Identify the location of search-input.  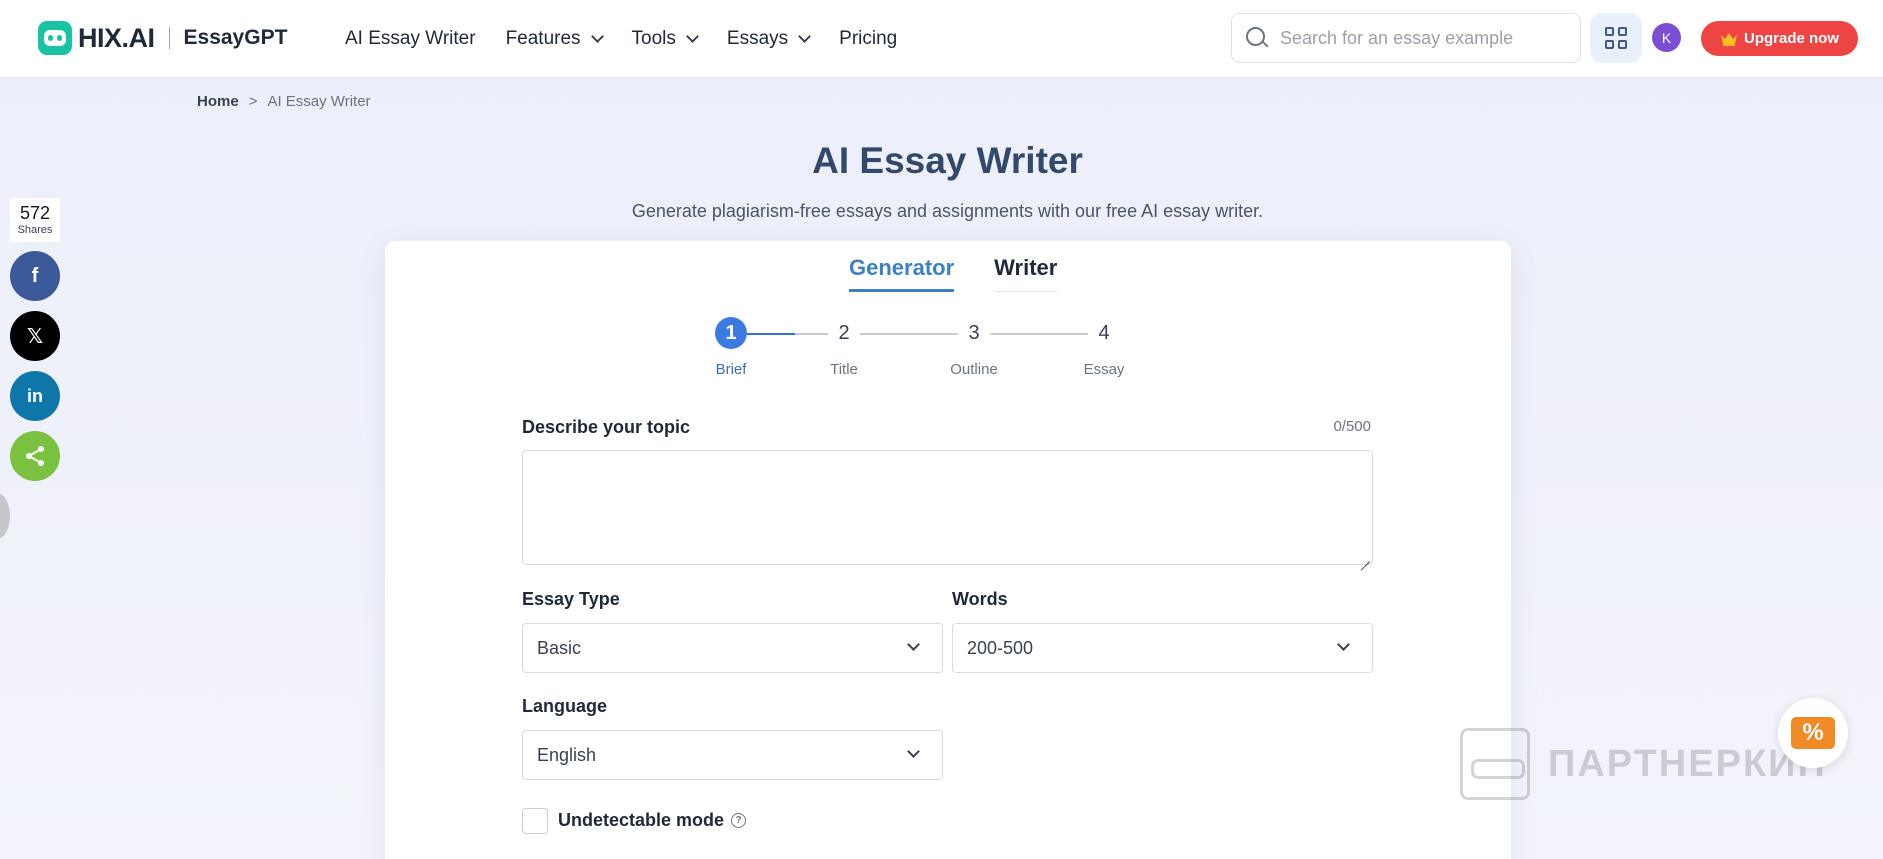
(1420, 38).